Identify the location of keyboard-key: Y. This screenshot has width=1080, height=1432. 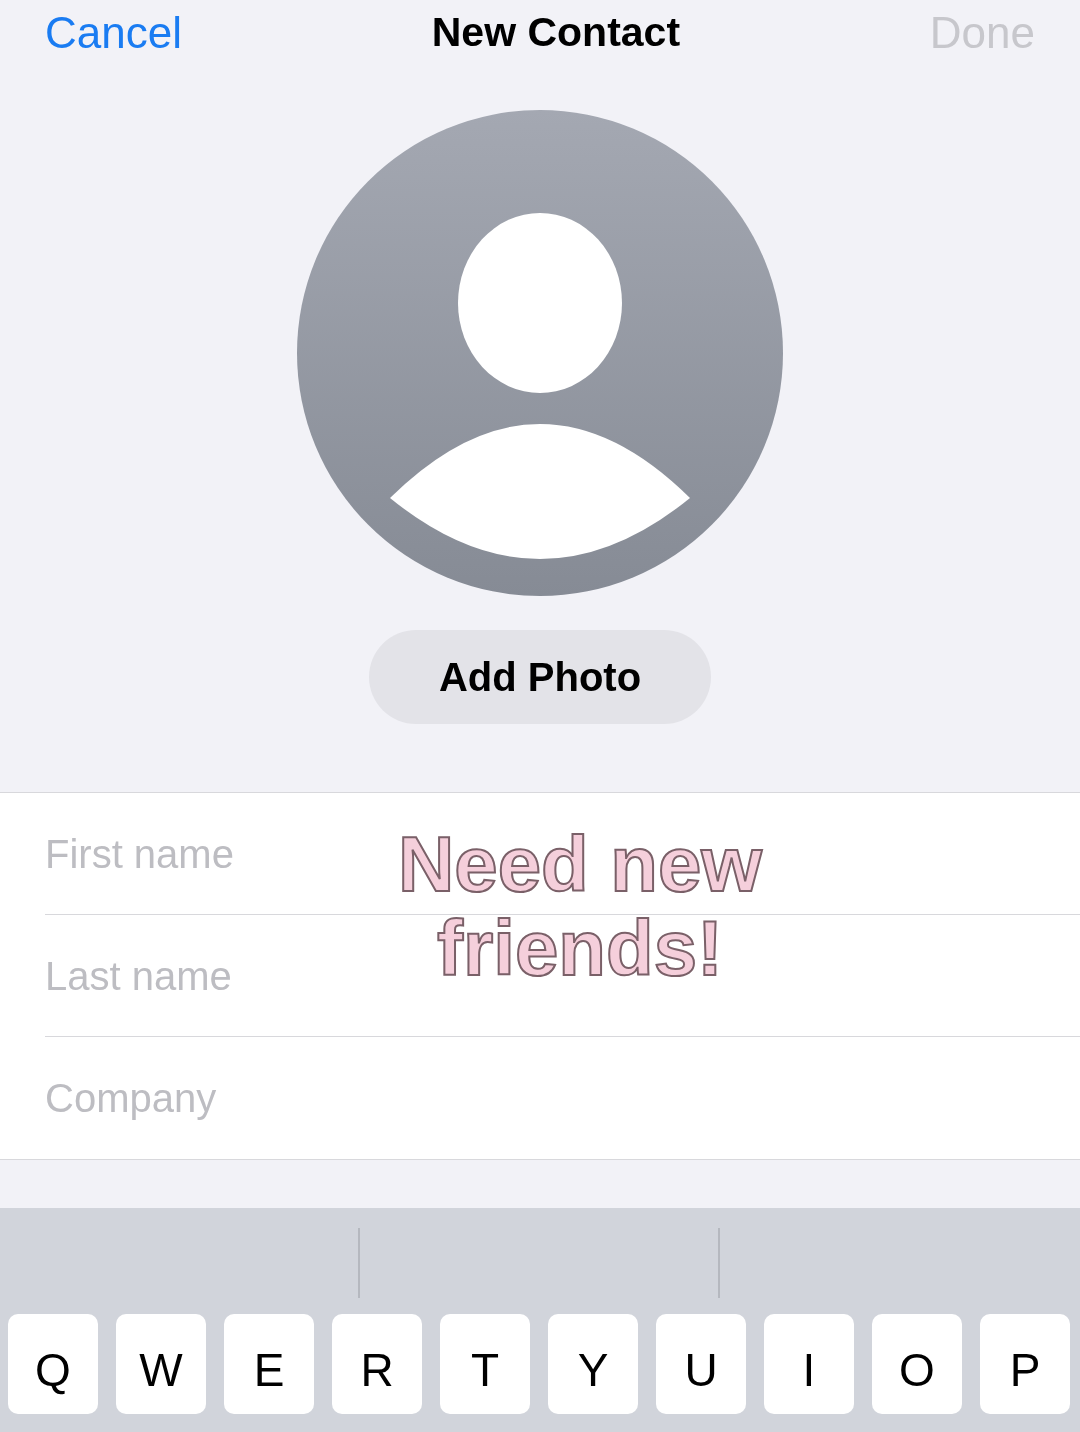
(593, 1364).